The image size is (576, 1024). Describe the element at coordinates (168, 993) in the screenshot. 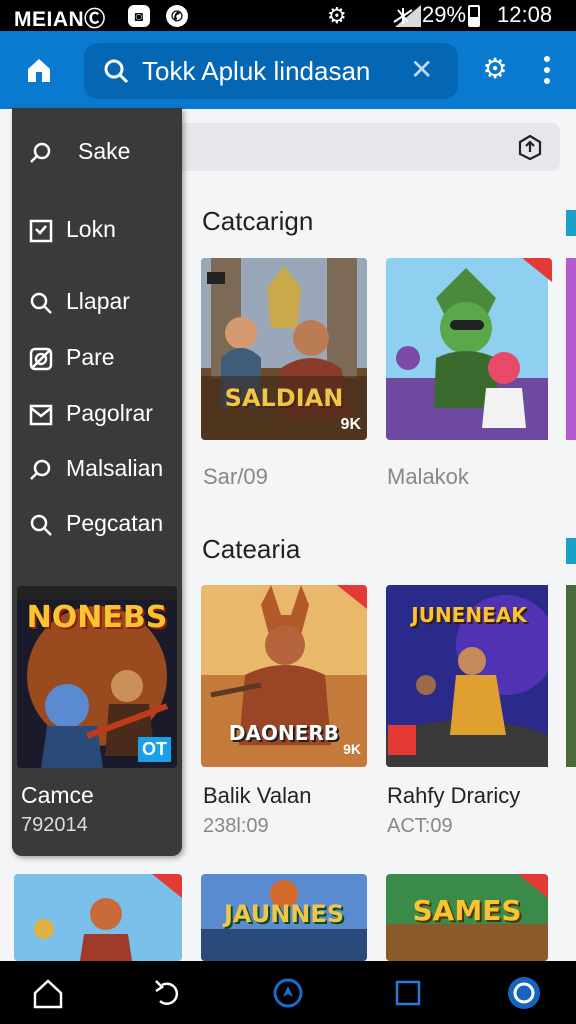

I see `back-icon` at that location.